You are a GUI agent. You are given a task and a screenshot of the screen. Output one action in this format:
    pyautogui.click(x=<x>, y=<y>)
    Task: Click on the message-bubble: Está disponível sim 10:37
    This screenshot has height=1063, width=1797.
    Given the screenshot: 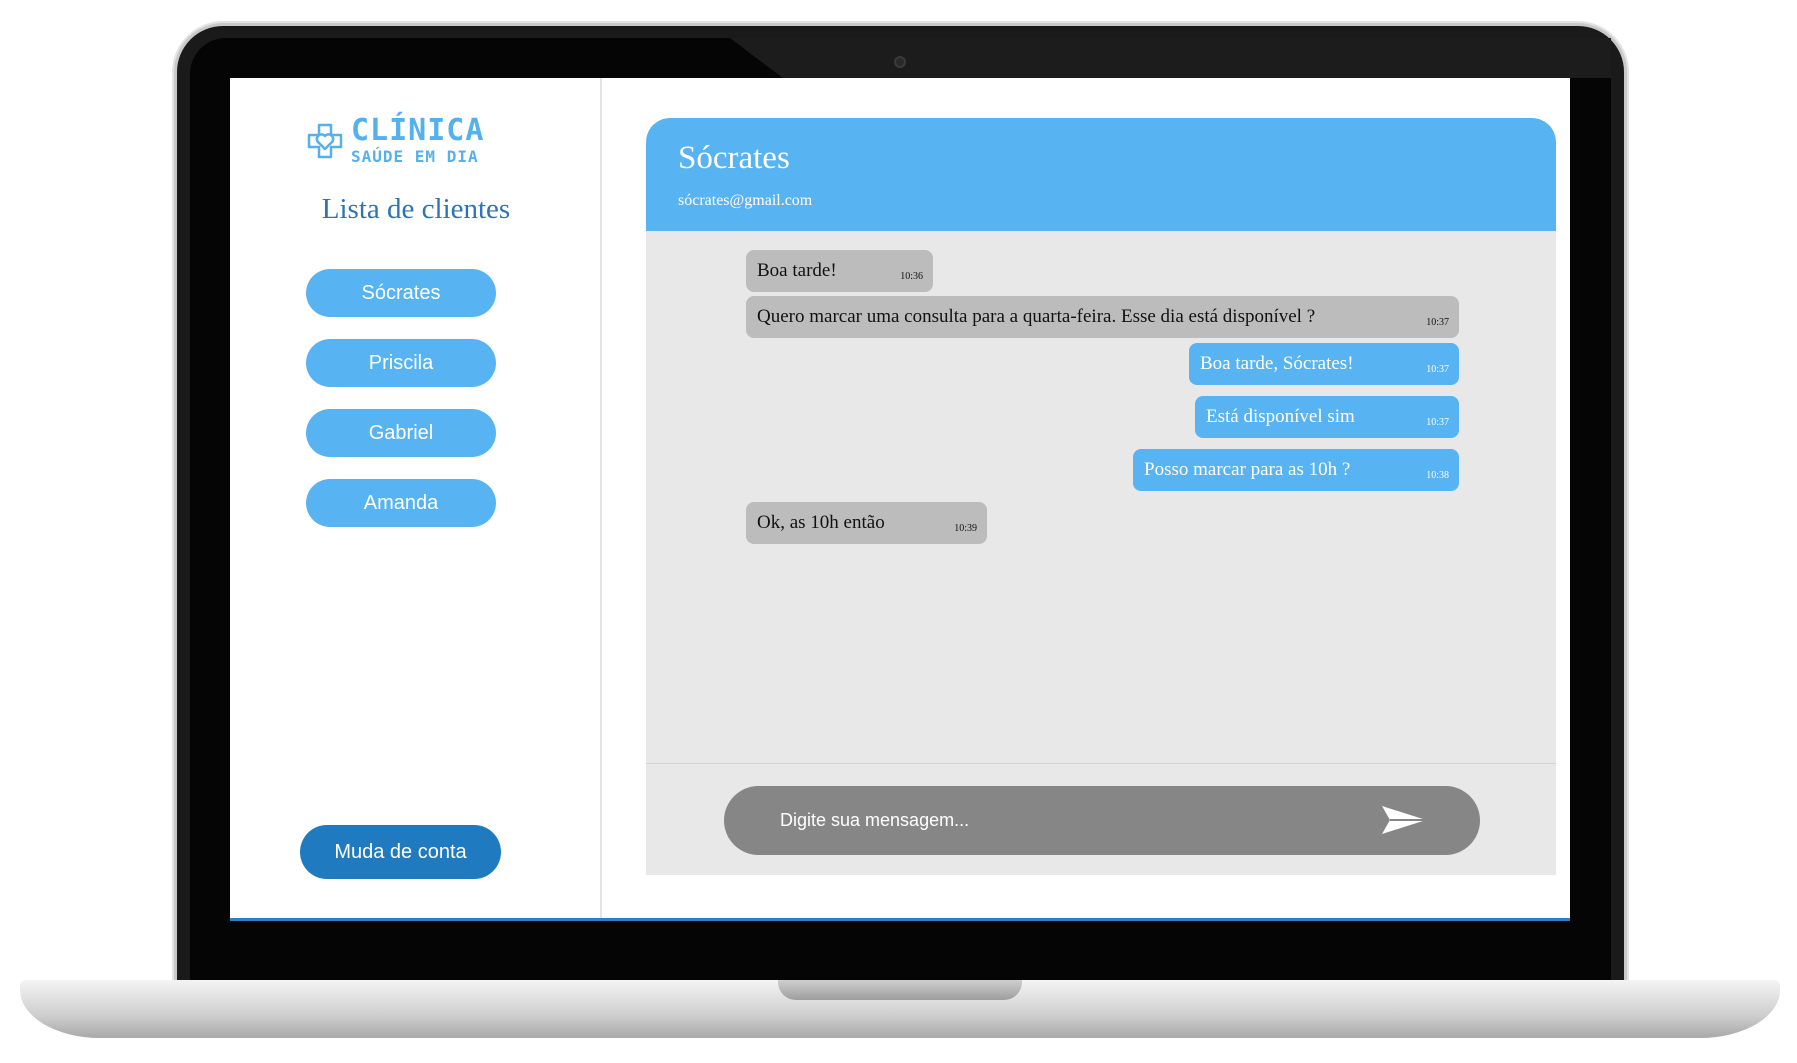 What is the action you would take?
    pyautogui.click(x=1327, y=417)
    